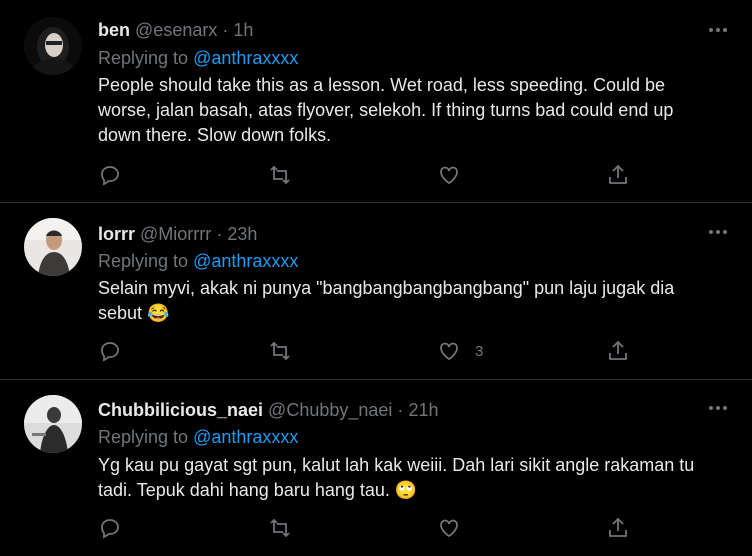  I want to click on tweet-text-line: tadi. Tepuk dahi hang baru hang tau. 🙄, so click(258, 490).